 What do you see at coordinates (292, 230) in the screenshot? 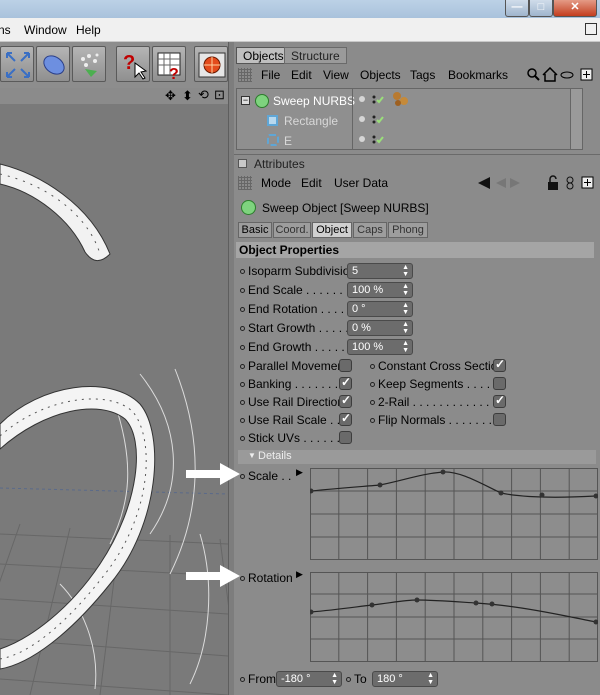
I see `tab-coord: Coord.` at bounding box center [292, 230].